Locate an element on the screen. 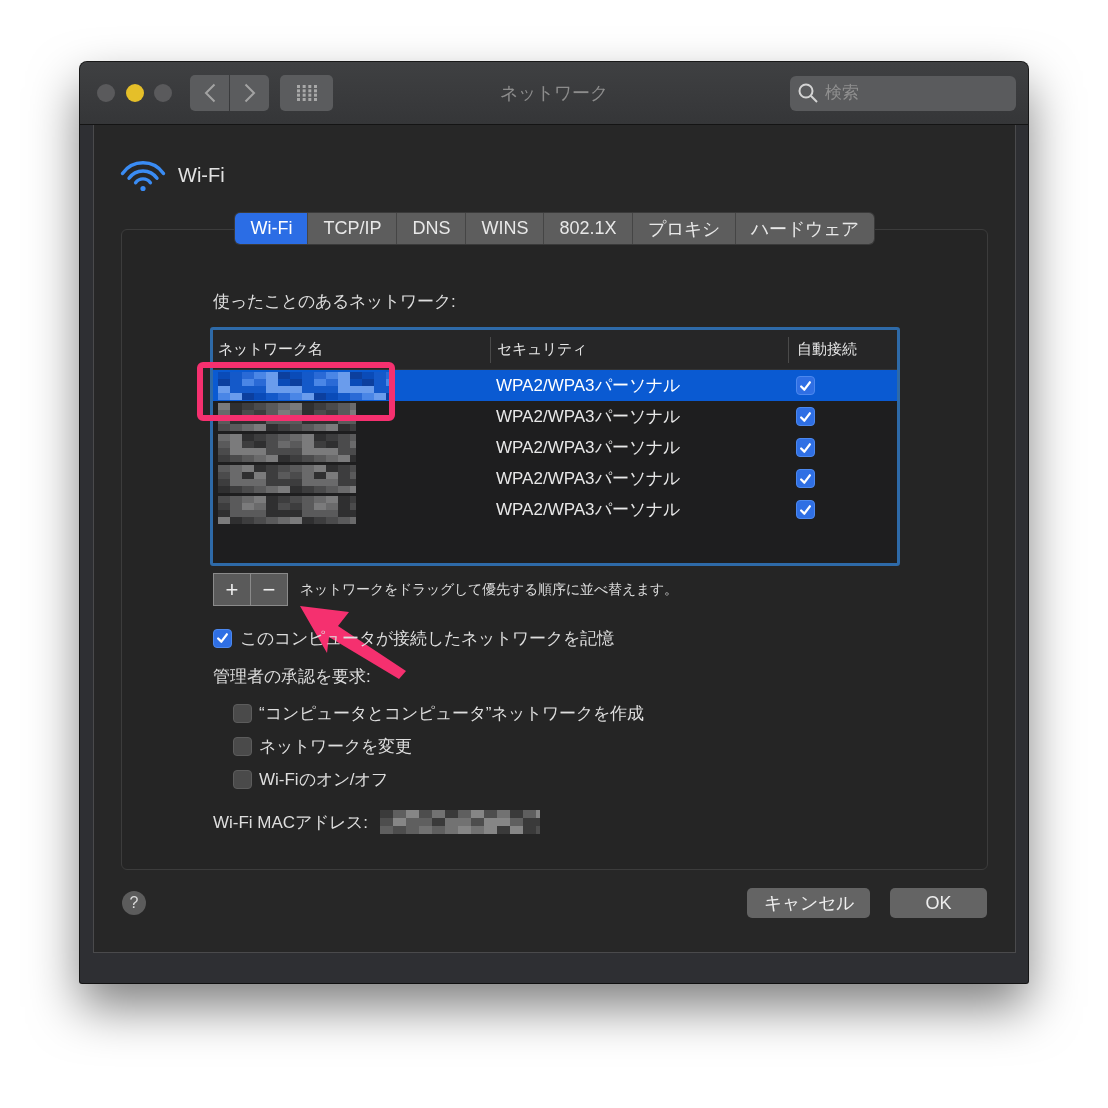  show-all-button is located at coordinates (306, 93).